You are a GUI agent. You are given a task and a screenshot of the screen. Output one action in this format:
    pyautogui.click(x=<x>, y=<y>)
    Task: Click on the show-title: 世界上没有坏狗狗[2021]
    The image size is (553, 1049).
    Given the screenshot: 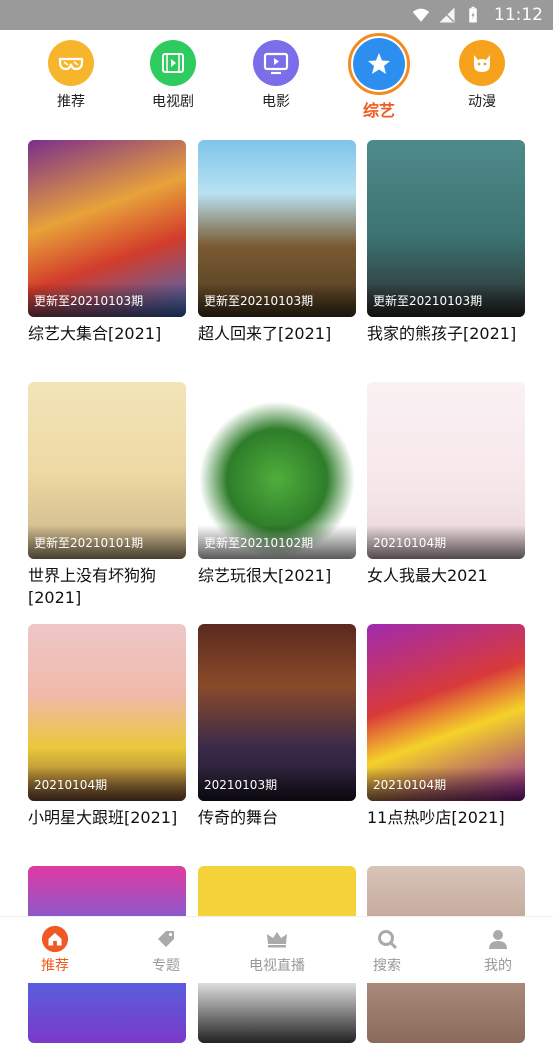 What is the action you would take?
    pyautogui.click(x=92, y=586)
    